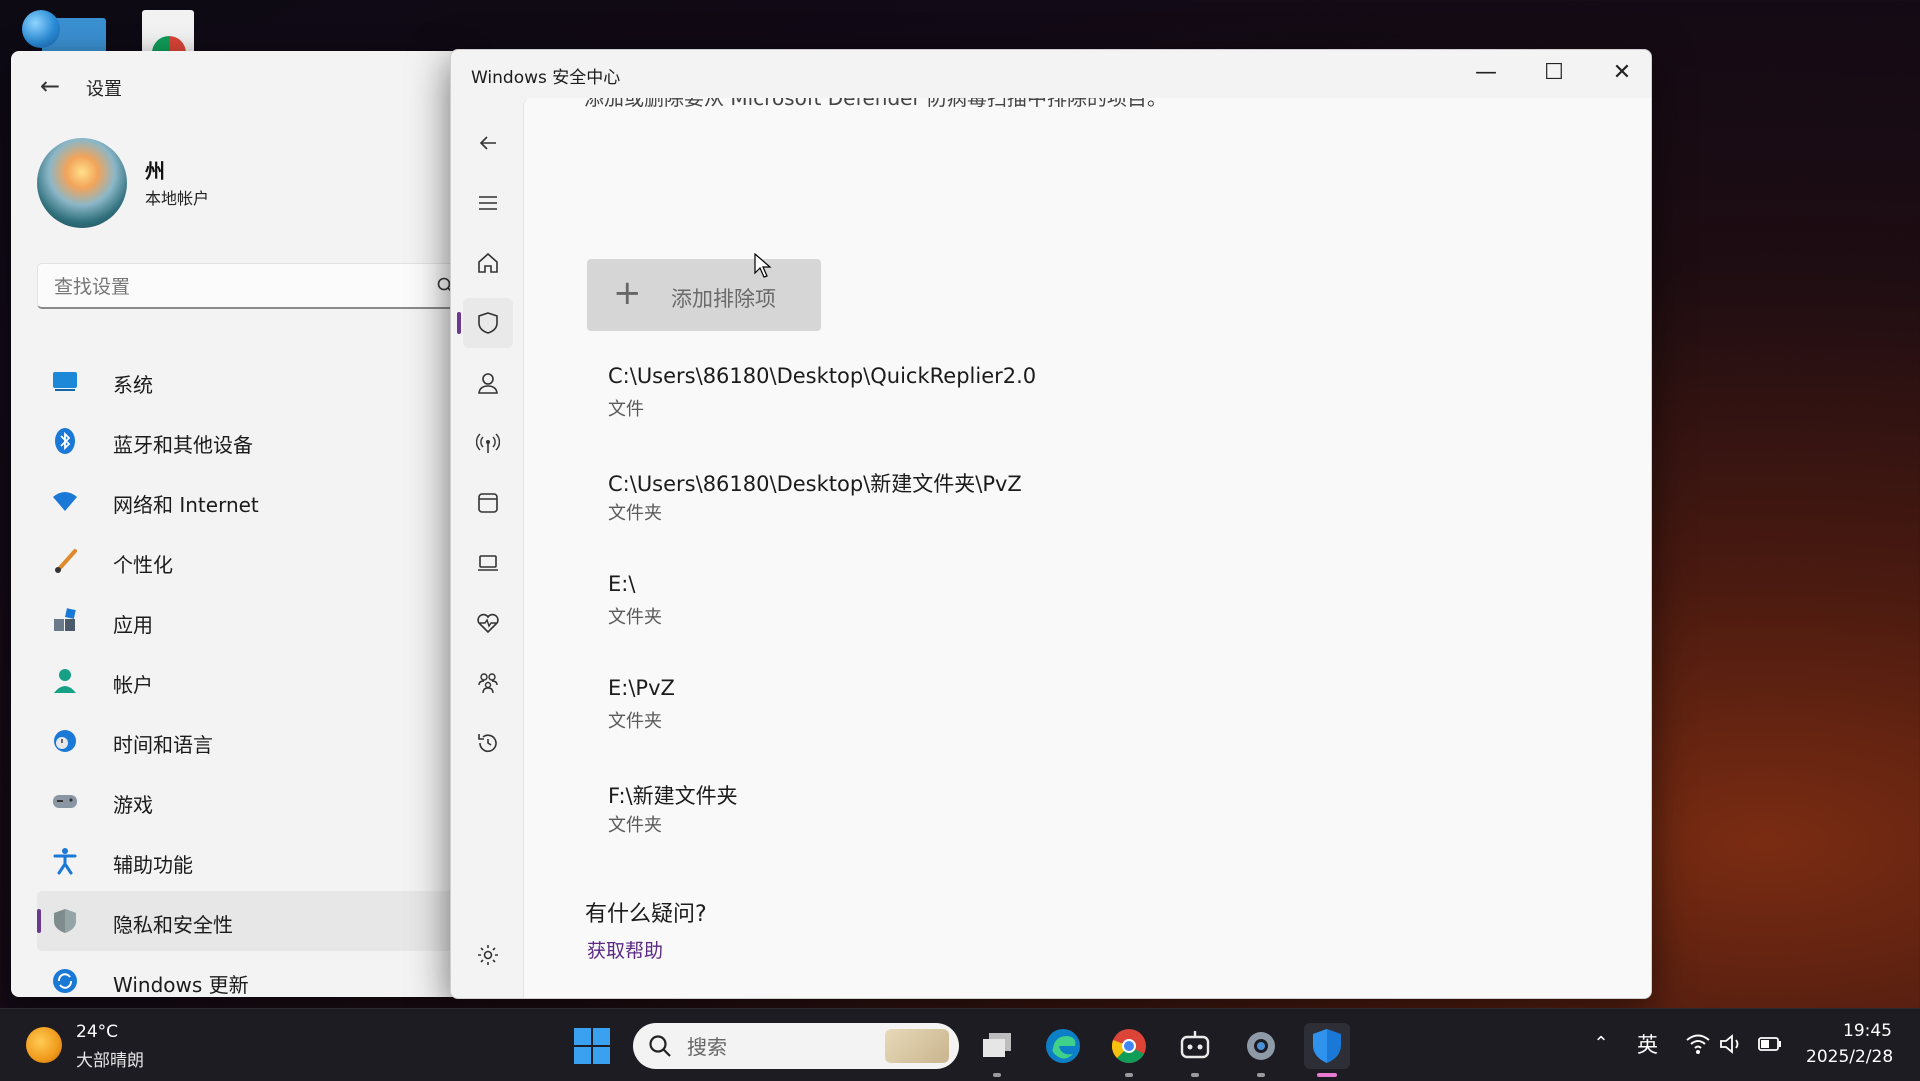 The width and height of the screenshot is (1920, 1081). I want to click on get-help-link: 获取帮助, so click(625, 949).